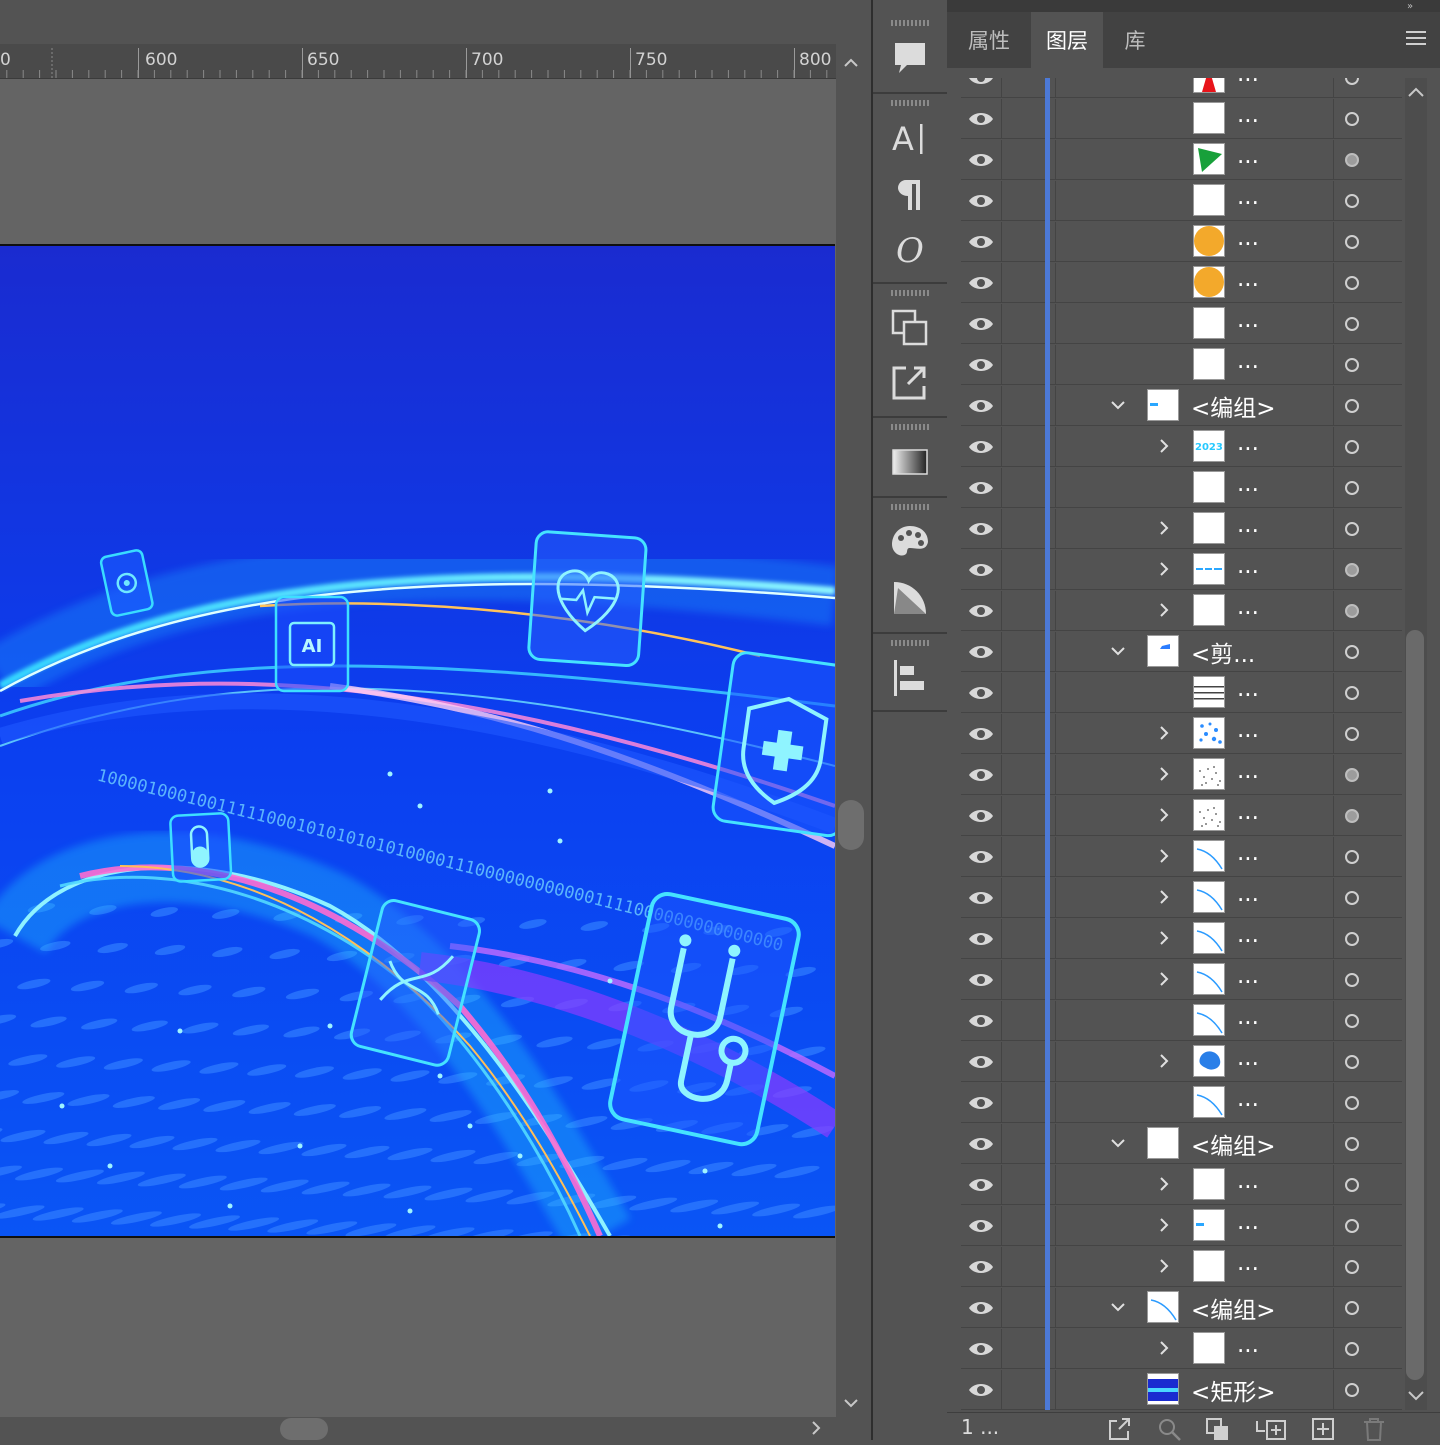  I want to click on tab-properties: 属性, so click(989, 40).